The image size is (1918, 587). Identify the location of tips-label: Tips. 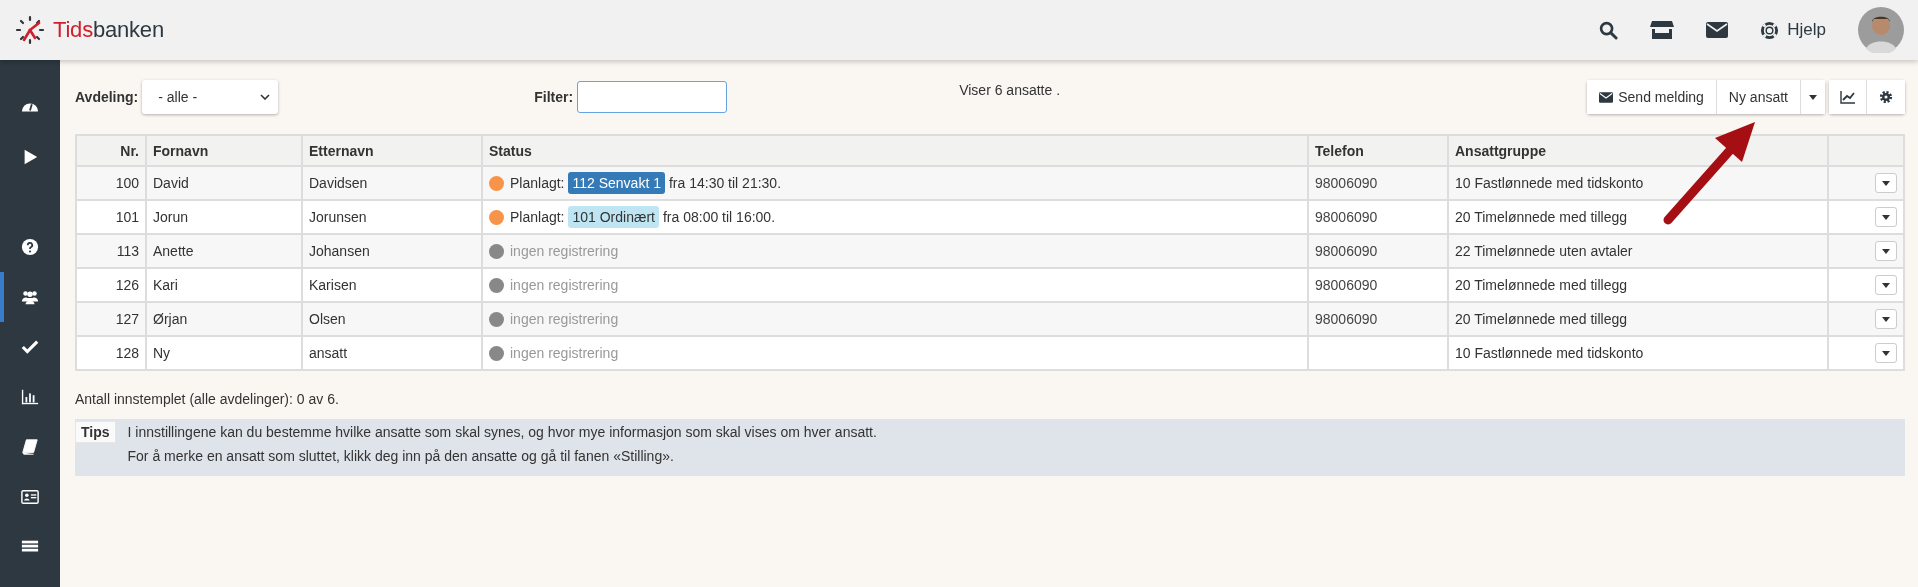
(95, 432).